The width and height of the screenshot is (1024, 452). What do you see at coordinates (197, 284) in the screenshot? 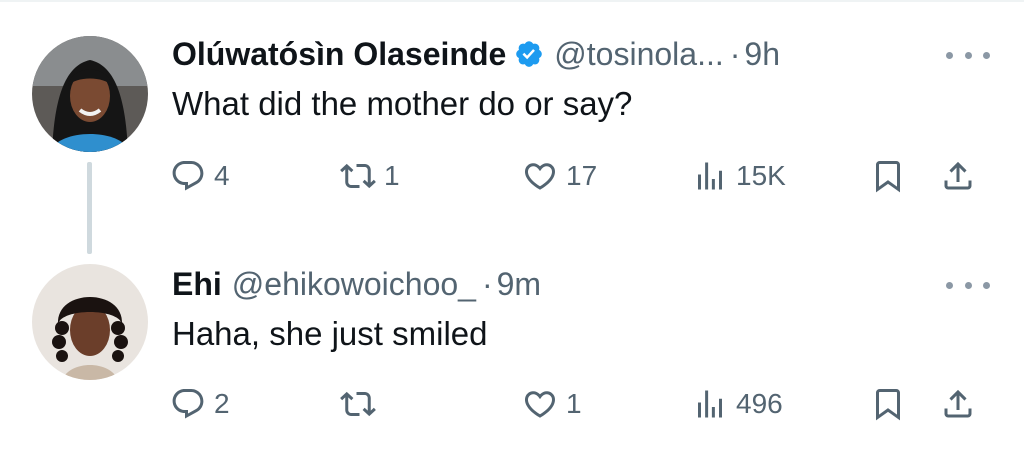
I see `author-name: Ehi` at bounding box center [197, 284].